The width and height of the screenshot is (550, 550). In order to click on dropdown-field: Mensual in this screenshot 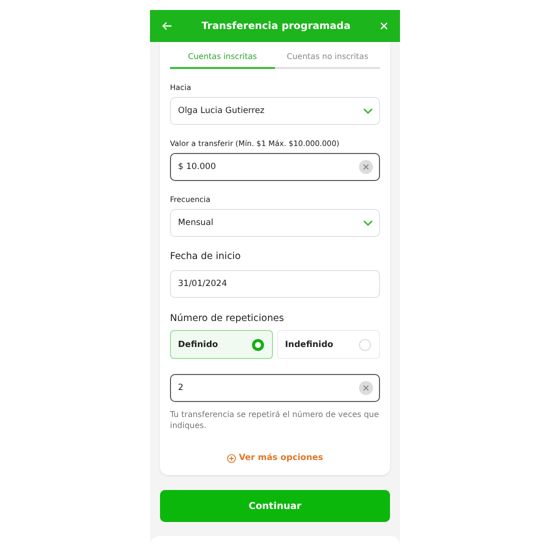, I will do `click(275, 223)`.